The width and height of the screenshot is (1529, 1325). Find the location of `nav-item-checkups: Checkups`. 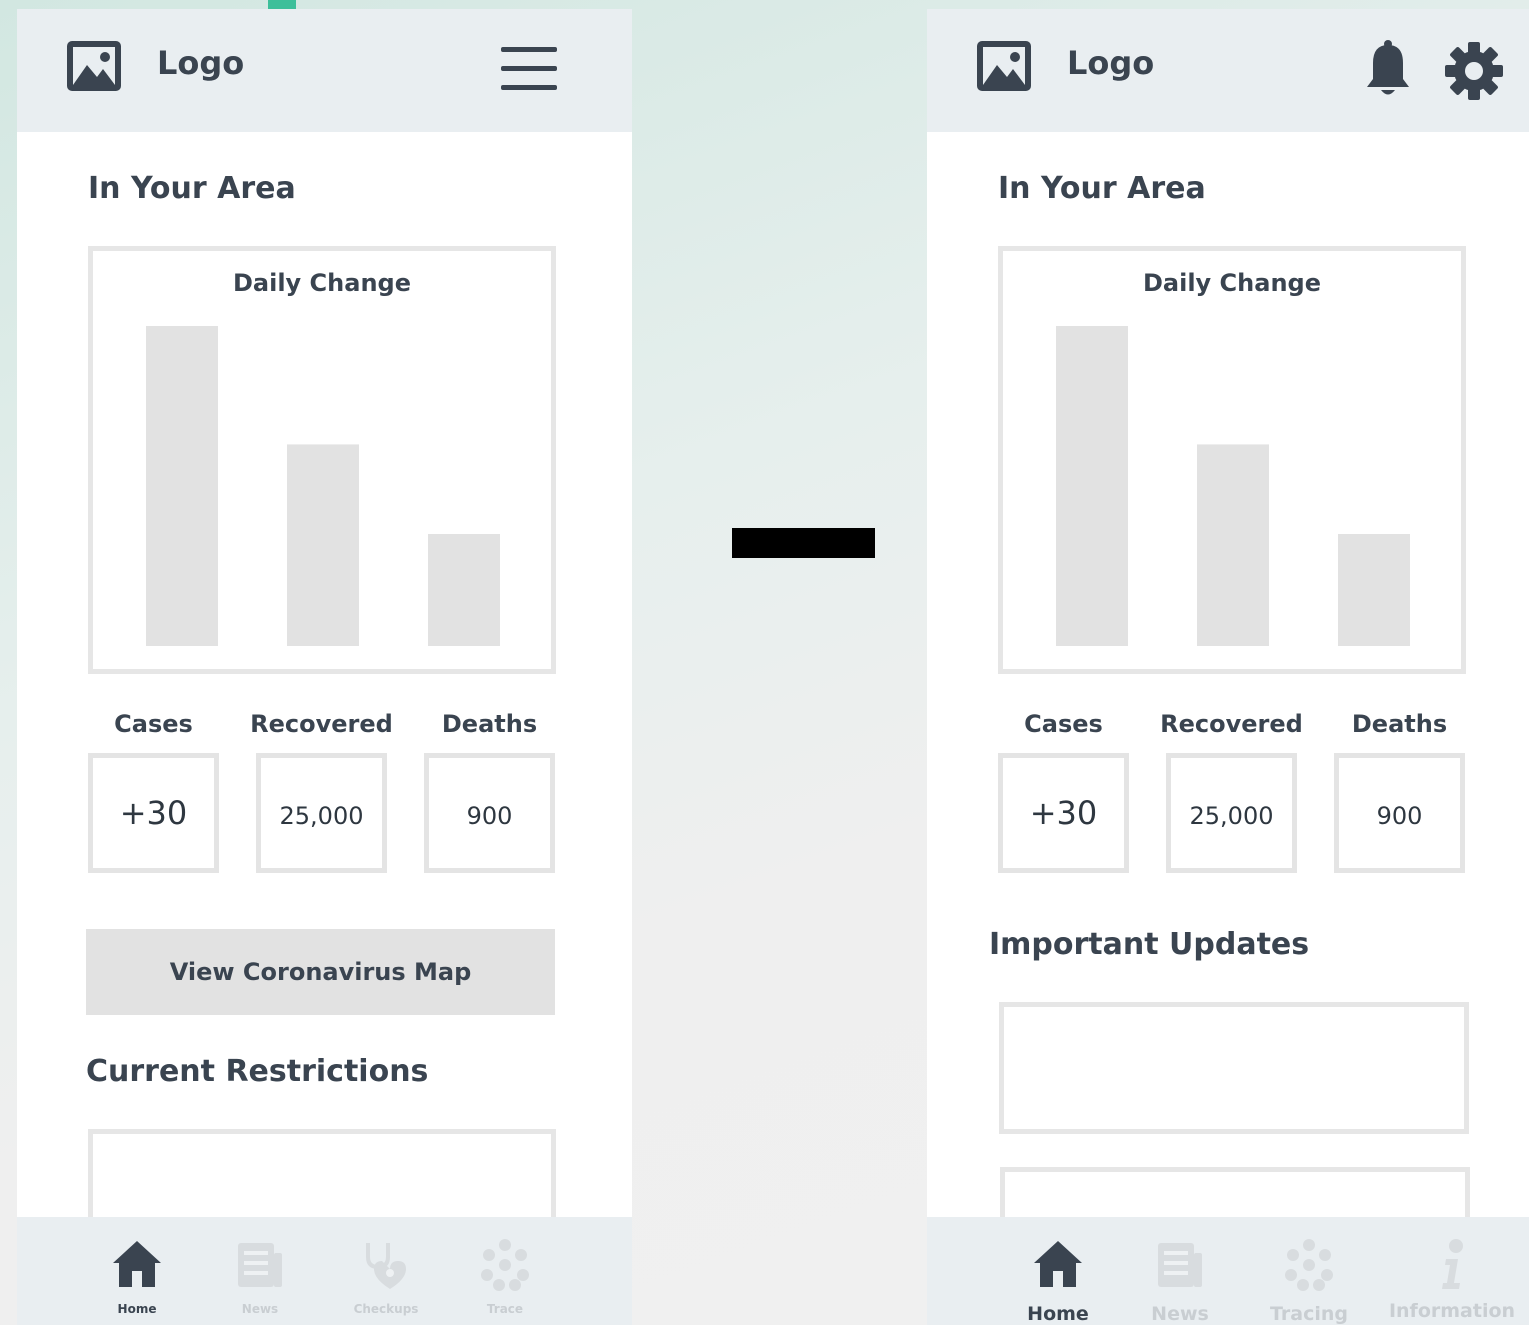

nav-item-checkups: Checkups is located at coordinates (386, 1271).